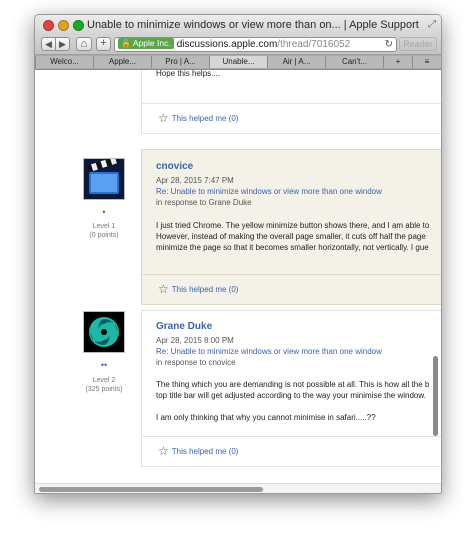  Describe the element at coordinates (195, 340) in the screenshot. I see `post-date: Apr 28, 2015 8:00 PM` at that location.